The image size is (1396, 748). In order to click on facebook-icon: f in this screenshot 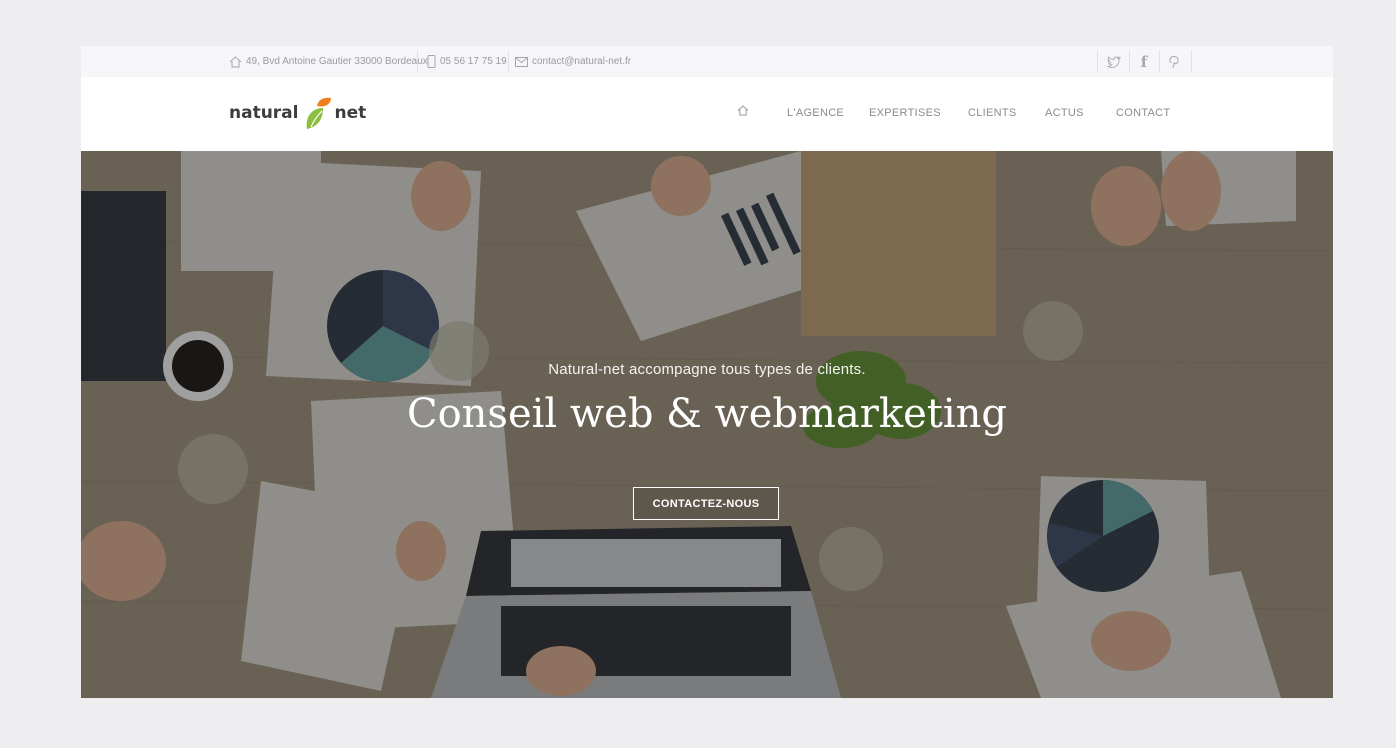, I will do `click(1144, 61)`.